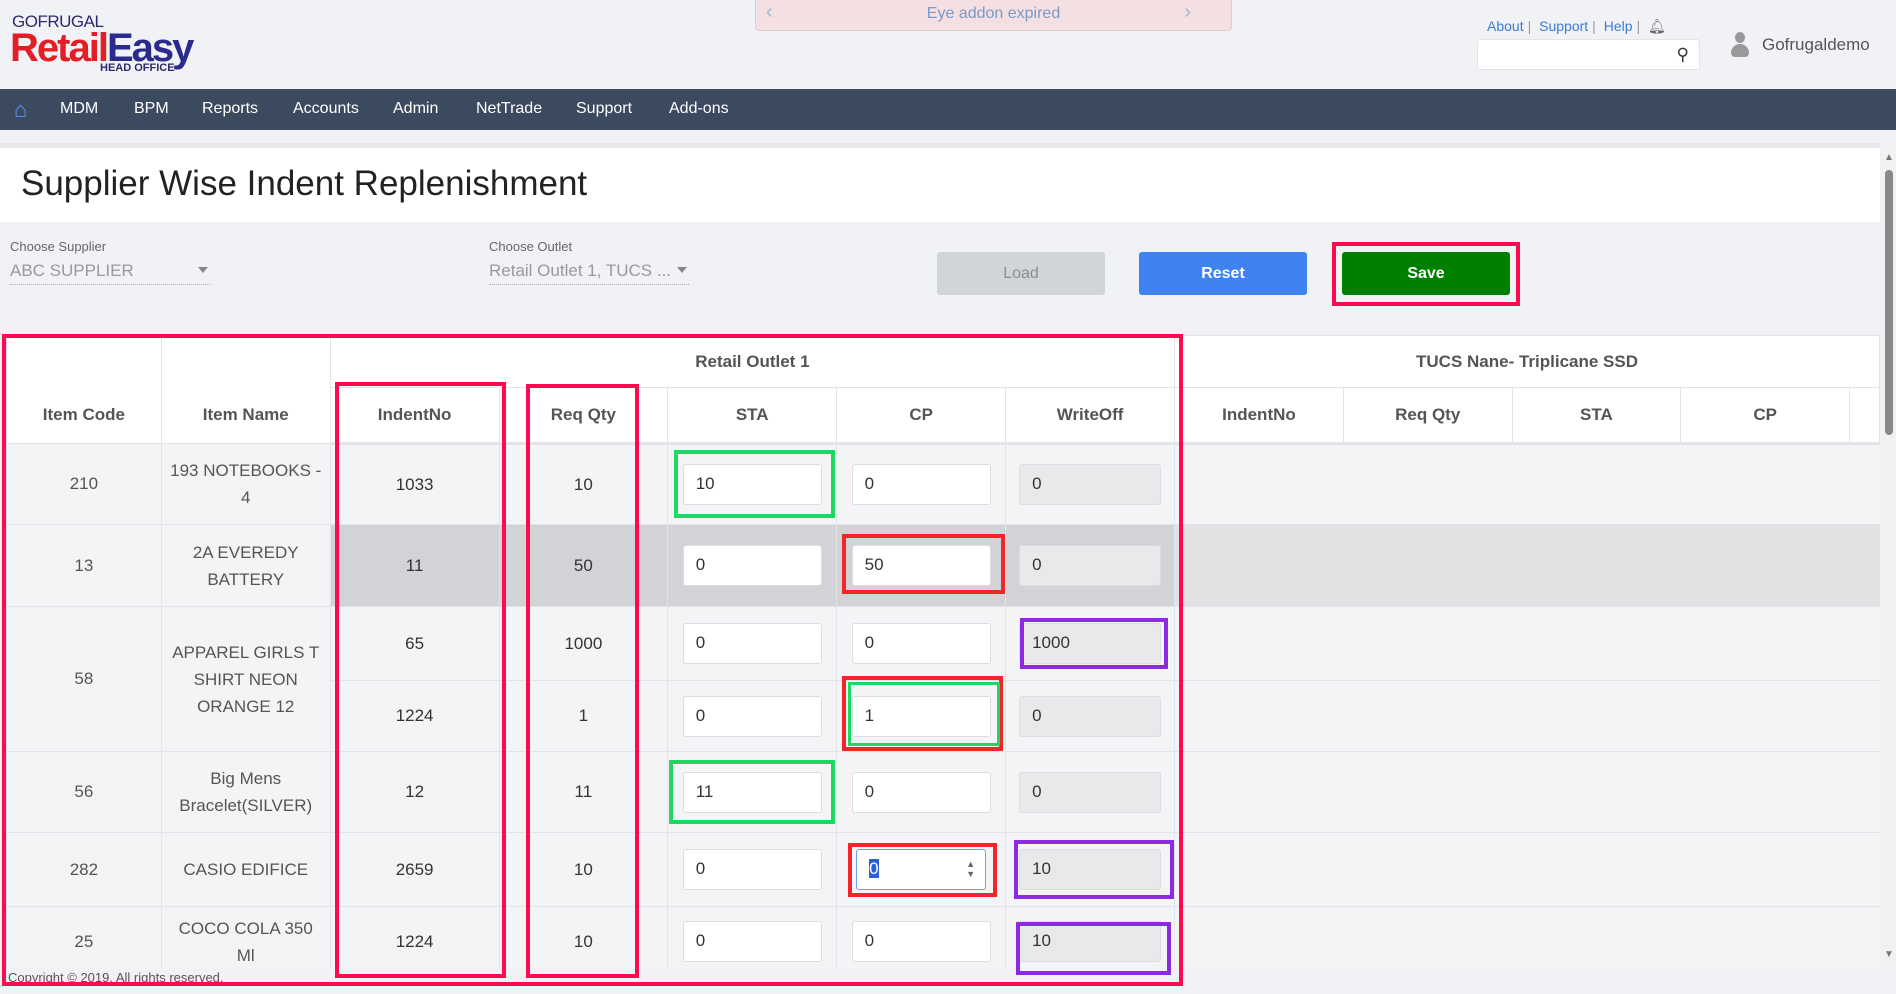 The image size is (1896, 994). What do you see at coordinates (84, 389) in the screenshot?
I see `col-item-code: Item Code` at bounding box center [84, 389].